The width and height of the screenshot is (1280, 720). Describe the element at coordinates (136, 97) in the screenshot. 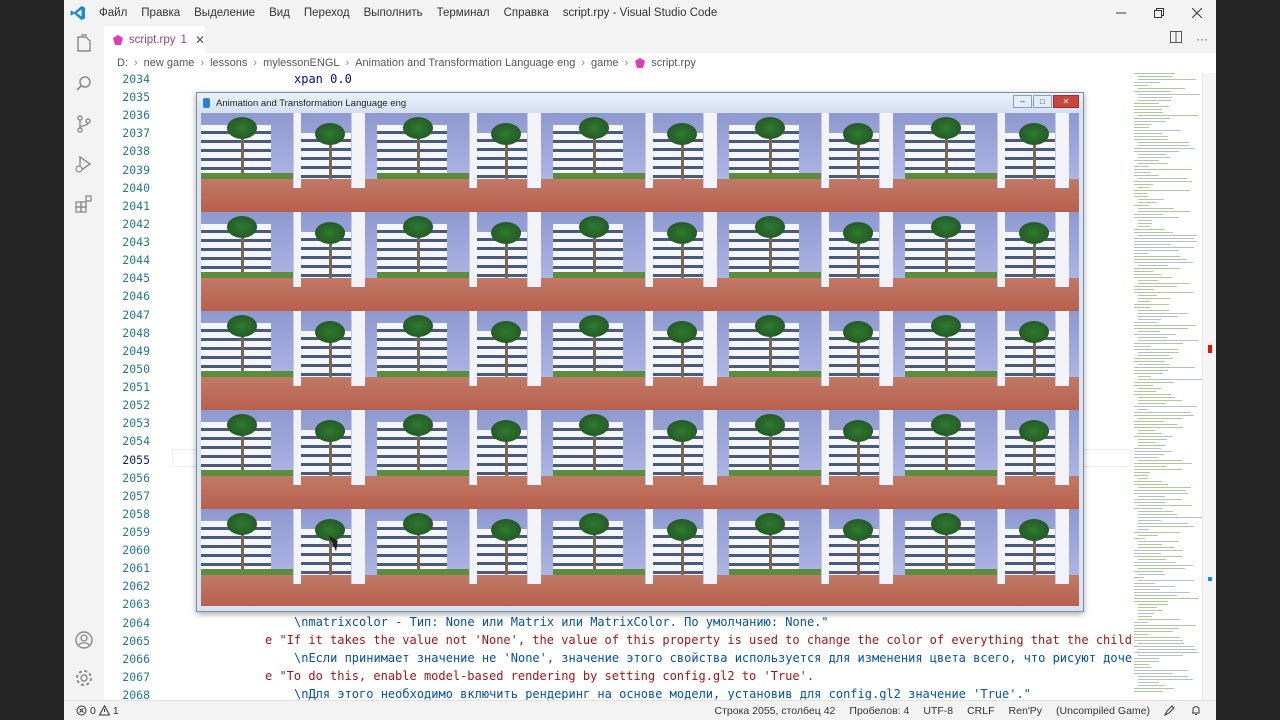

I see `line-number: 2035` at that location.